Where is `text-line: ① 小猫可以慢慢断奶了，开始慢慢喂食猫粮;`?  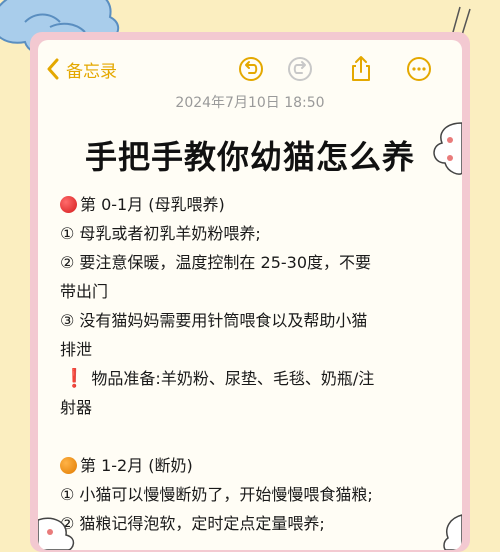 text-line: ① 小猫可以慢慢断奶了，开始慢慢喂食猫粮; is located at coordinates (216, 494).